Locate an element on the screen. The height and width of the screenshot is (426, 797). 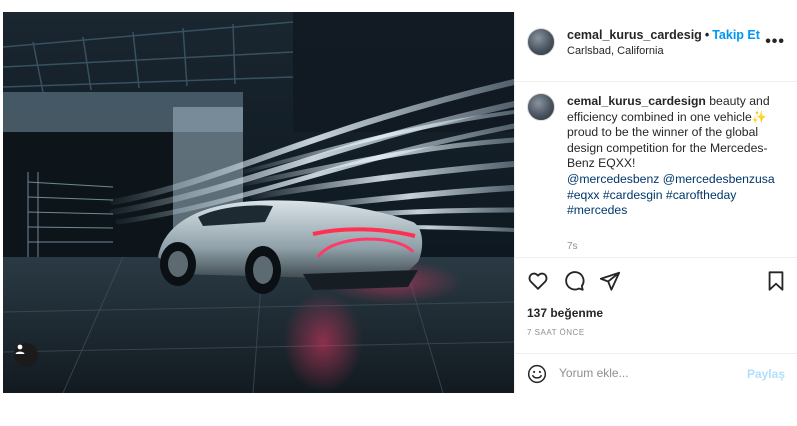
header-username-line: cemal_kurus_cardesig • Takip Et is located at coordinates (663, 35).